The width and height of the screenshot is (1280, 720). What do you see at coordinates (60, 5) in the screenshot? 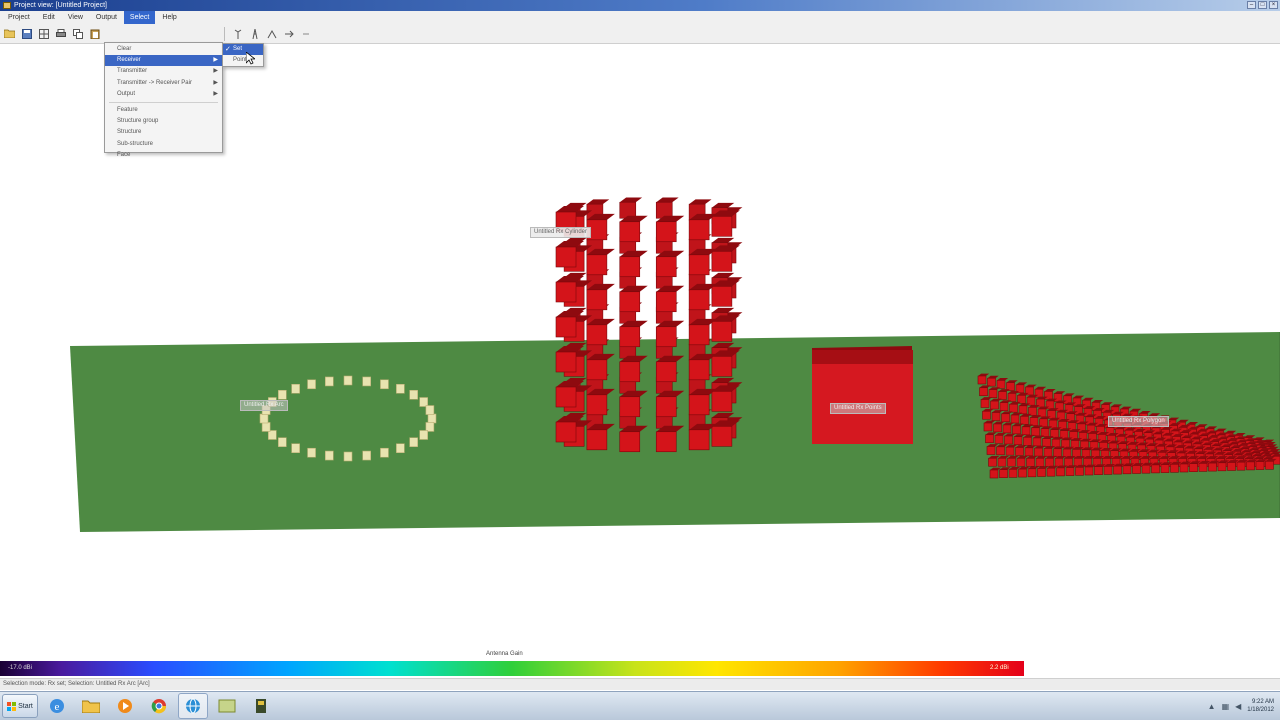
I see `window-title: Project view: [Untitled Project]` at bounding box center [60, 5].